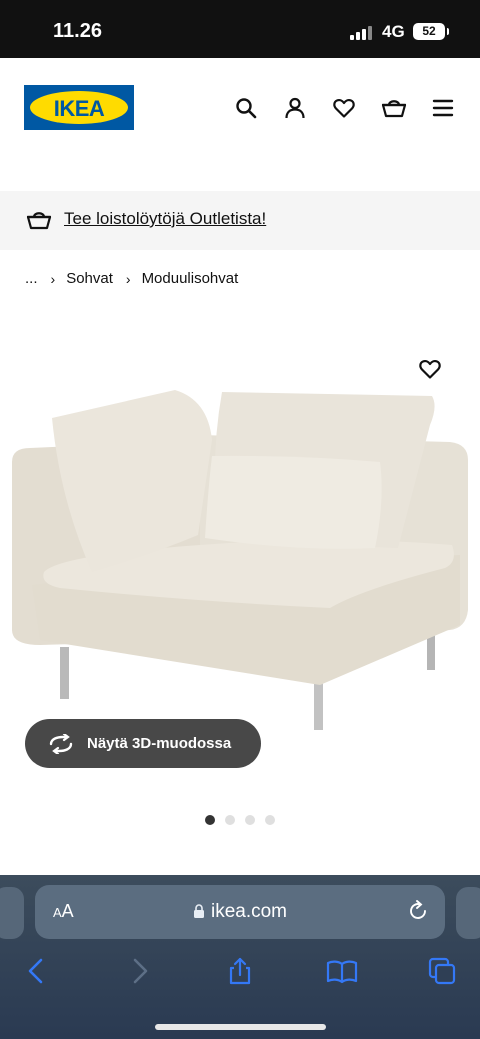 The image size is (480, 1039). Describe the element at coordinates (159, 743) in the screenshot. I see `view-3d-label: Näytä 3D-muodossa` at that location.